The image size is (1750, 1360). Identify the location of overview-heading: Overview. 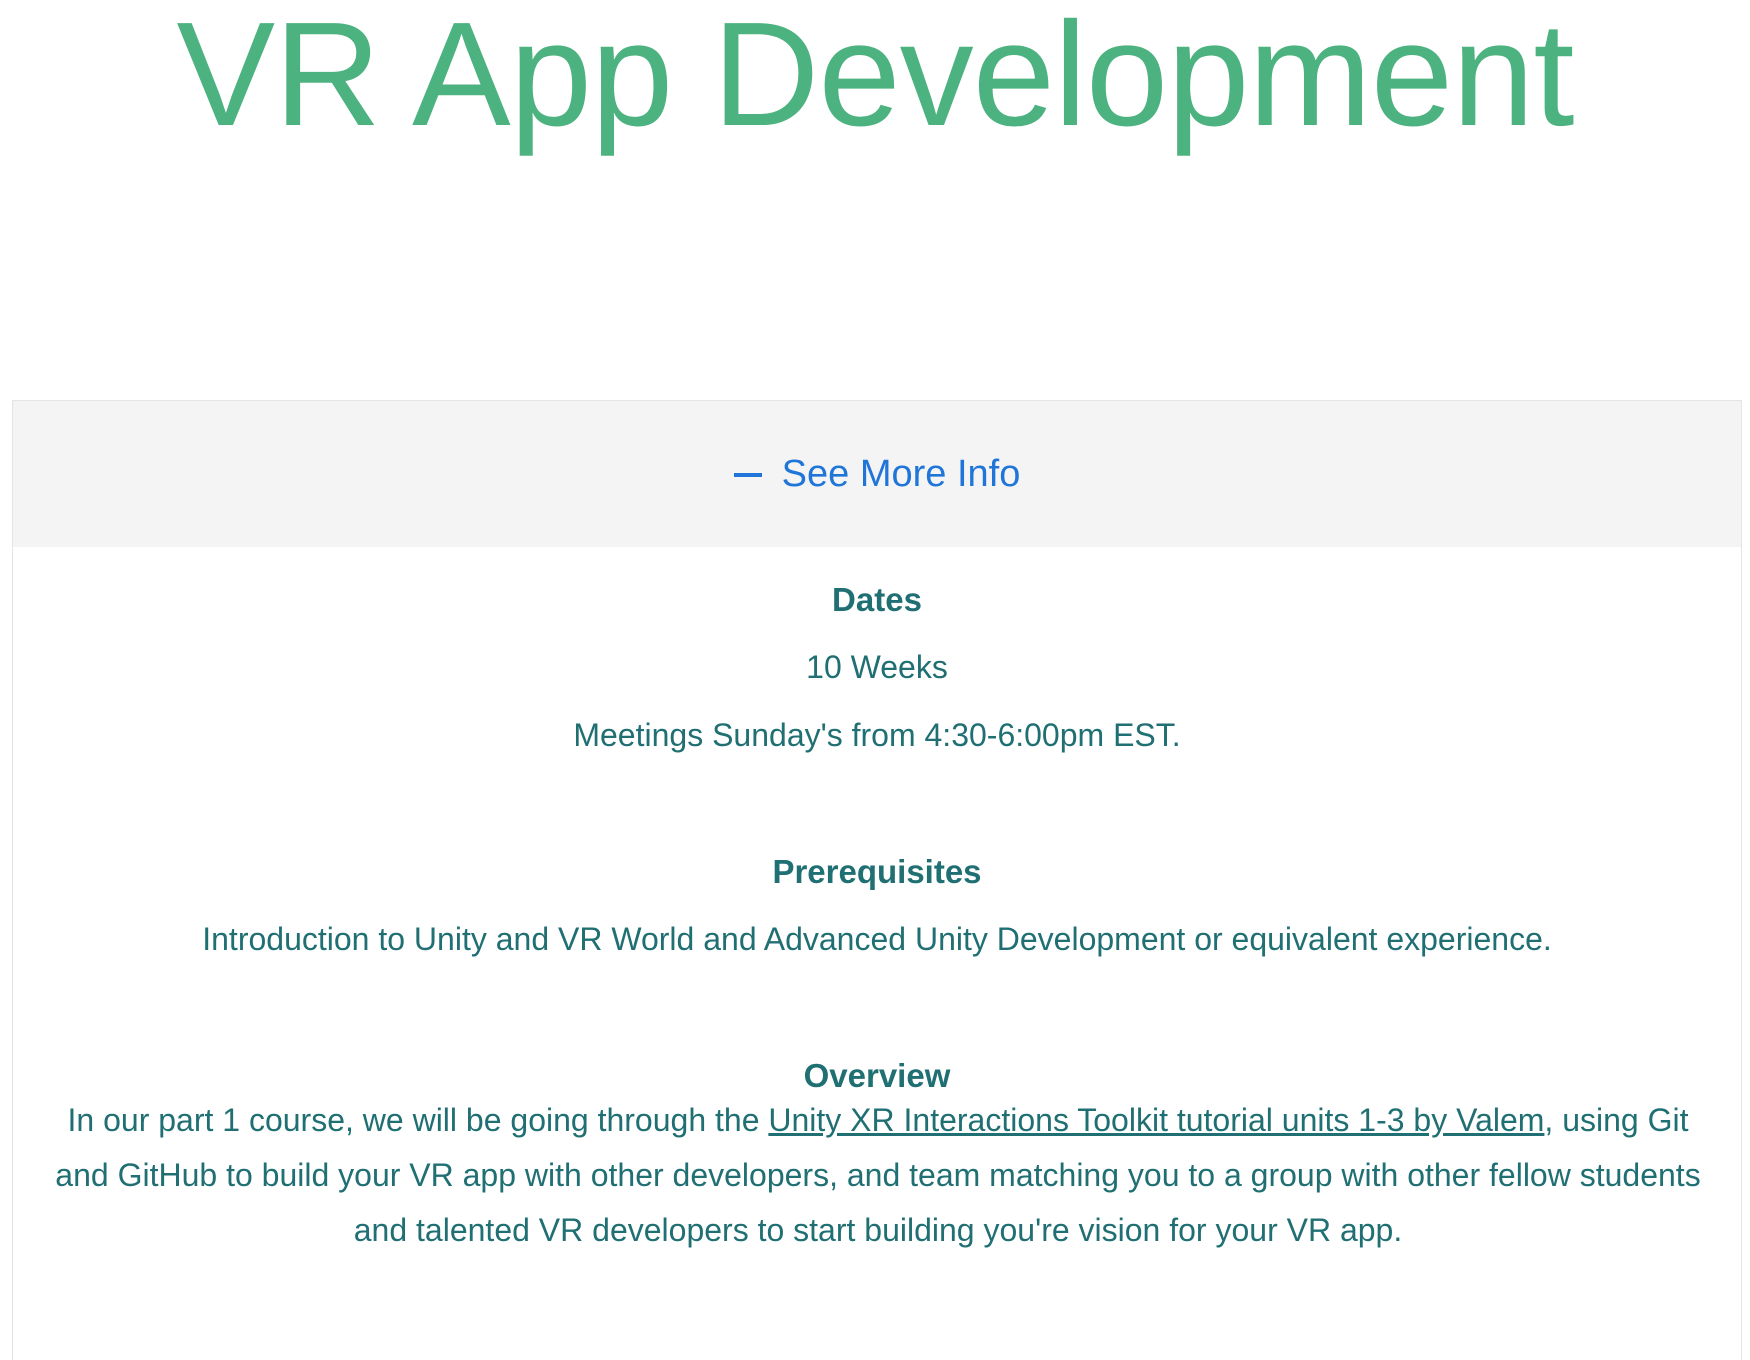
(877, 1075).